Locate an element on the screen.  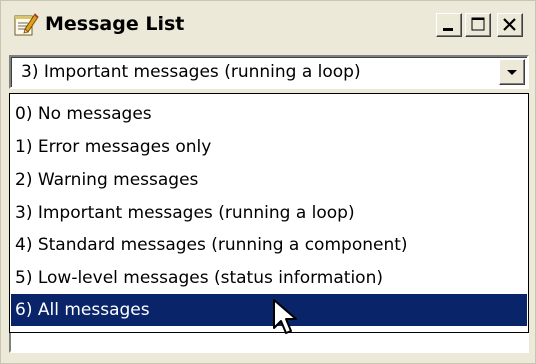
dropdown-button is located at coordinates (512, 72).